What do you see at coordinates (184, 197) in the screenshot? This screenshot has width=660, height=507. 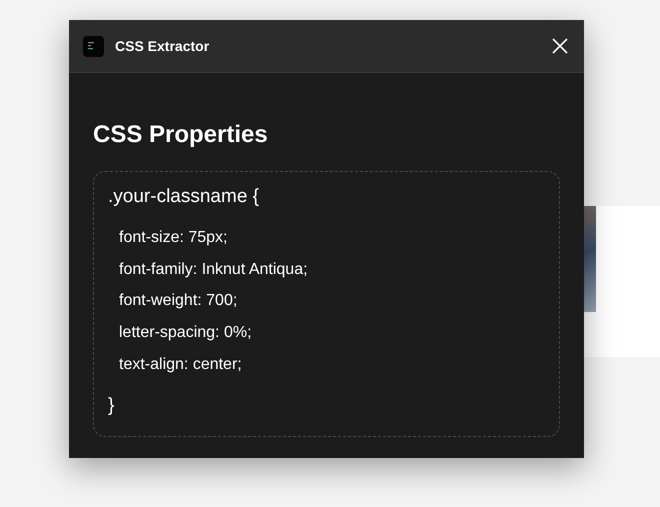 I see `code-line: .your-classname {` at bounding box center [184, 197].